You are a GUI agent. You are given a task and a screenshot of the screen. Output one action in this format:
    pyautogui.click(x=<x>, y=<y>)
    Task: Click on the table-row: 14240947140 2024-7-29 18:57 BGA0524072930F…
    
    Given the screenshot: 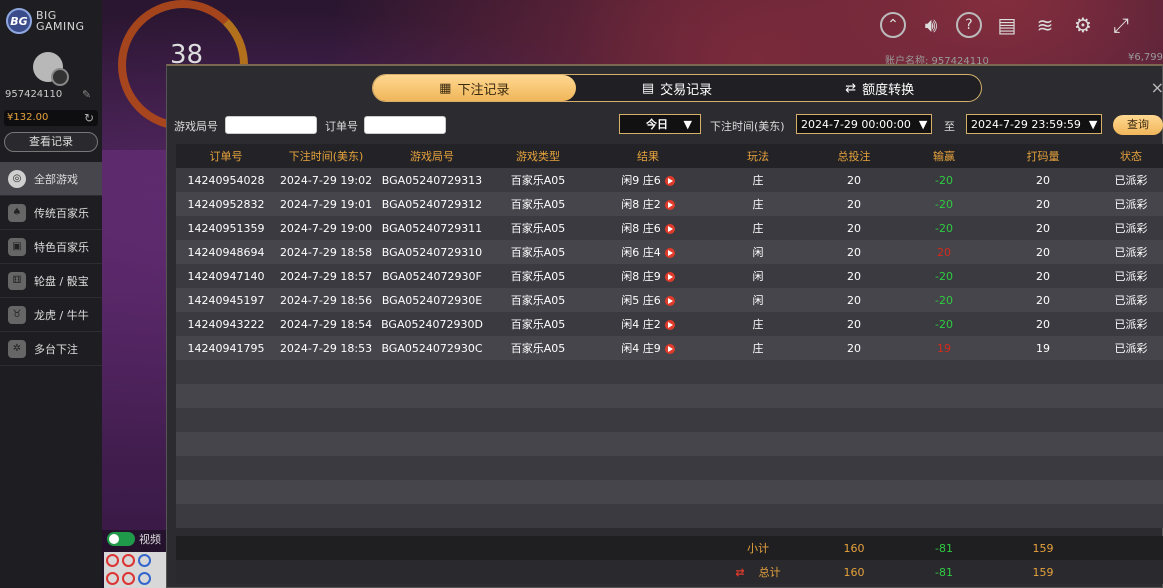 What is the action you would take?
    pyautogui.click(x=669, y=276)
    